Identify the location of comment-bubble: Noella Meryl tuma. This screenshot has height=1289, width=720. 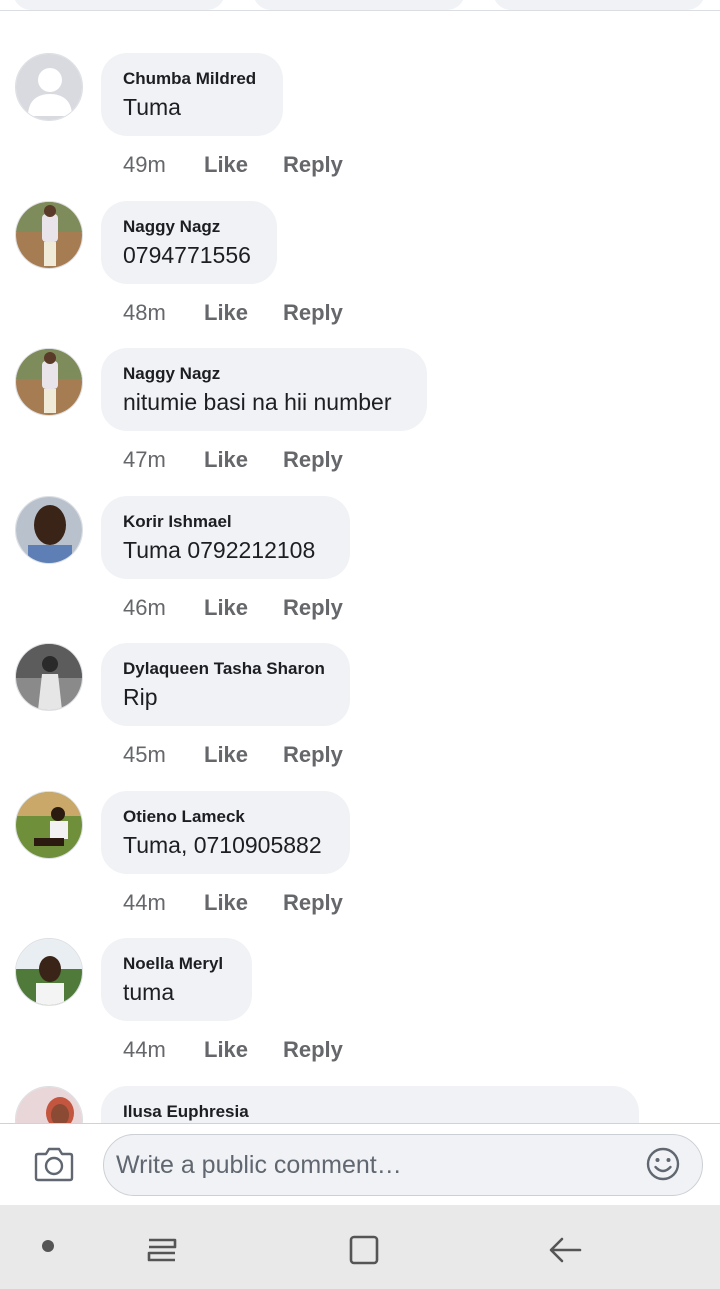
(176, 979).